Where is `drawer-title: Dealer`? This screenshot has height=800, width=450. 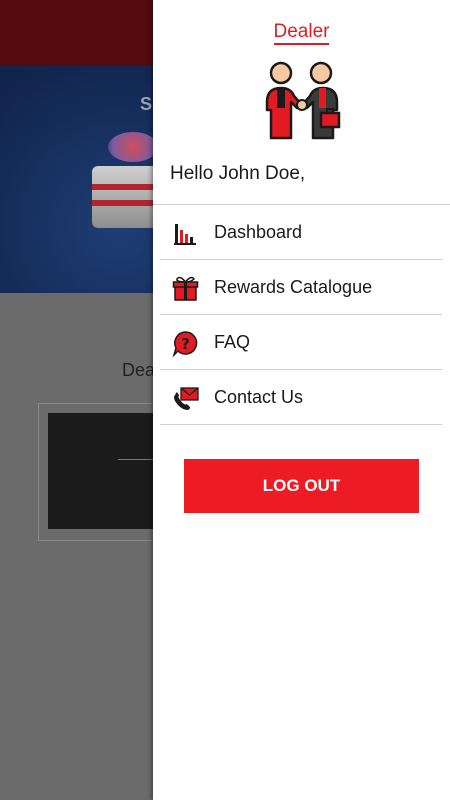 drawer-title: Dealer is located at coordinates (301, 33).